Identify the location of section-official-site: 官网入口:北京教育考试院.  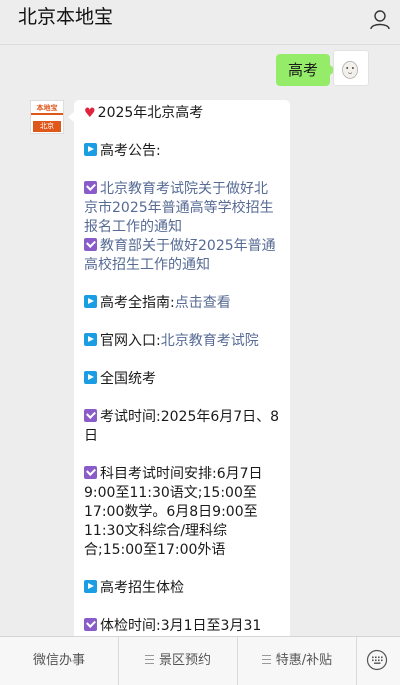
(182, 341).